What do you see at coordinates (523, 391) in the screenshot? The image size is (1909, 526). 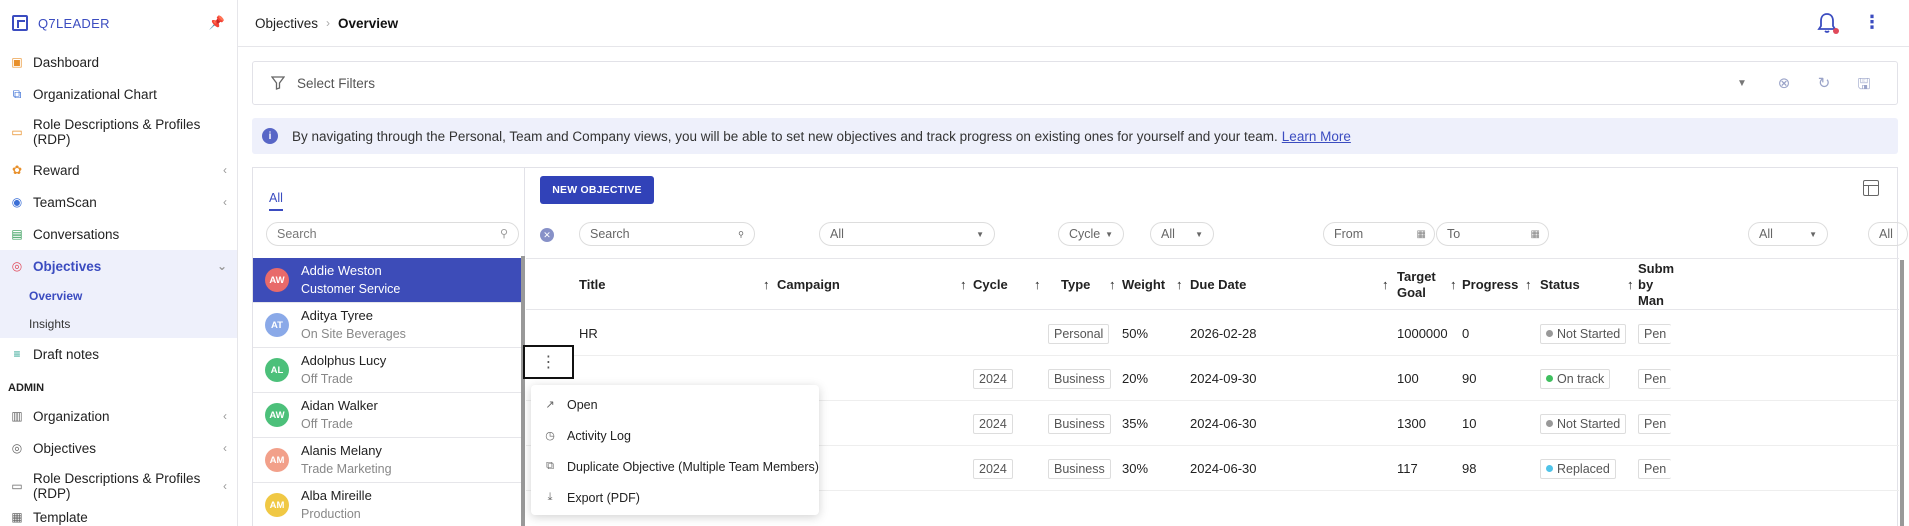 I see `people-scrollbar` at bounding box center [523, 391].